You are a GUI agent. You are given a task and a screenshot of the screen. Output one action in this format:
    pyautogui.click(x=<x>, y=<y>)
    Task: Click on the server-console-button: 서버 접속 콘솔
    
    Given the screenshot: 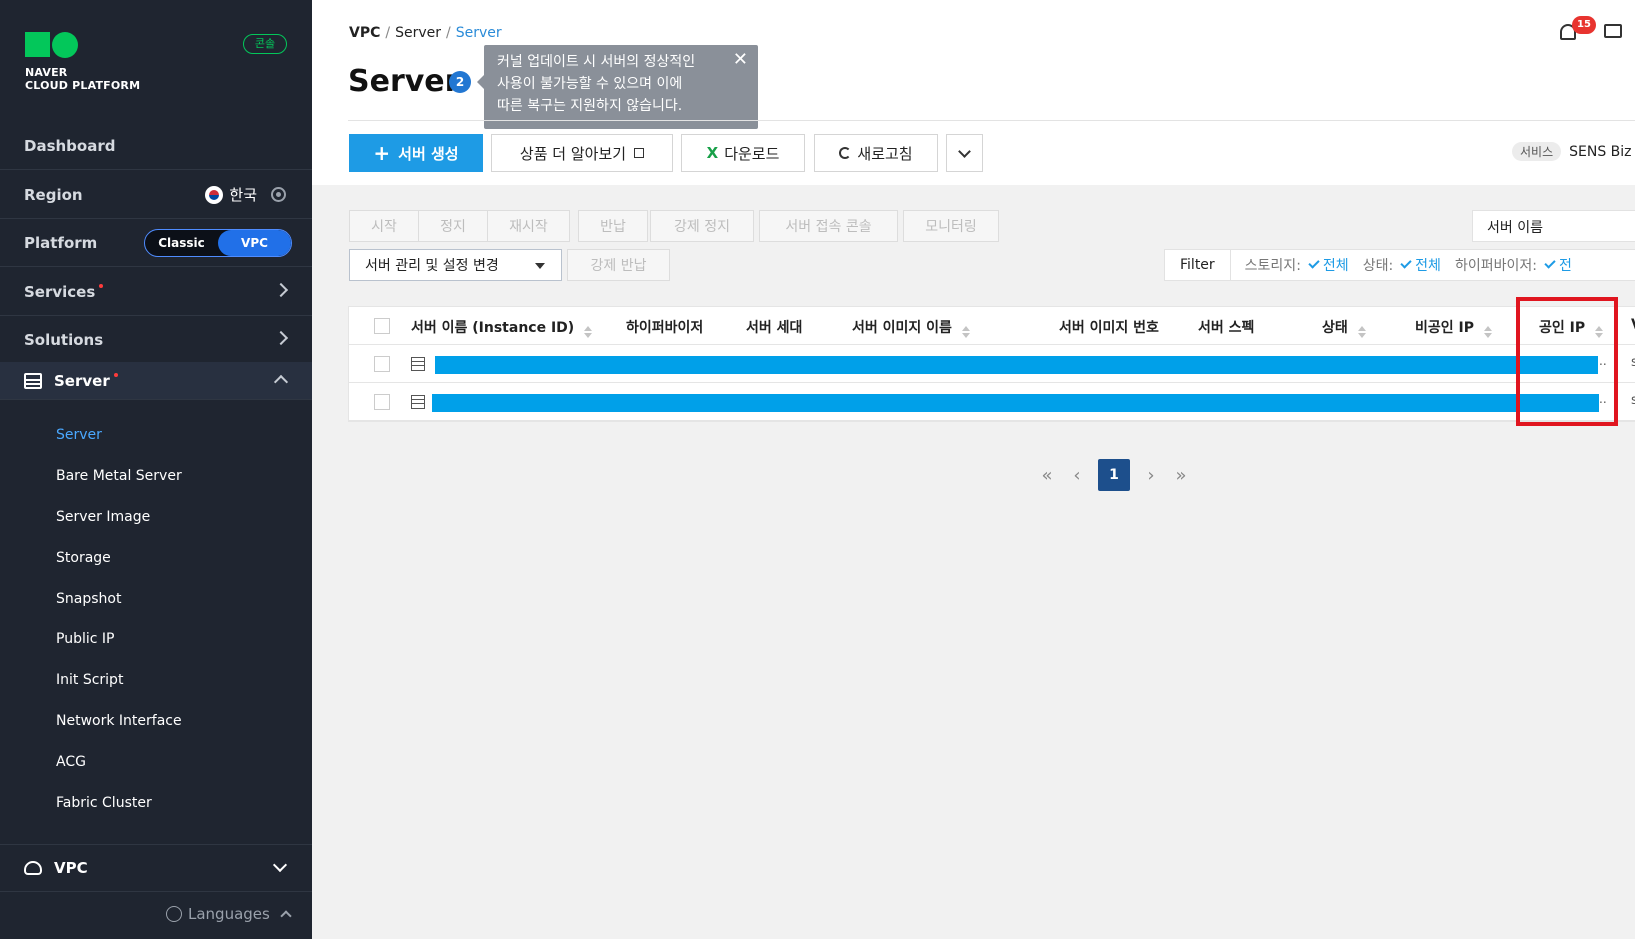 What is the action you would take?
    pyautogui.click(x=828, y=226)
    